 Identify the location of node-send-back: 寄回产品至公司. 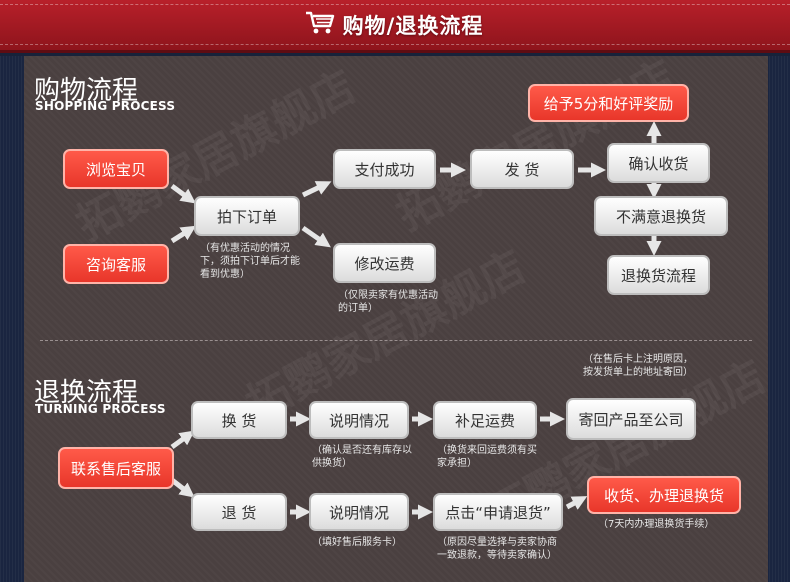
(631, 419).